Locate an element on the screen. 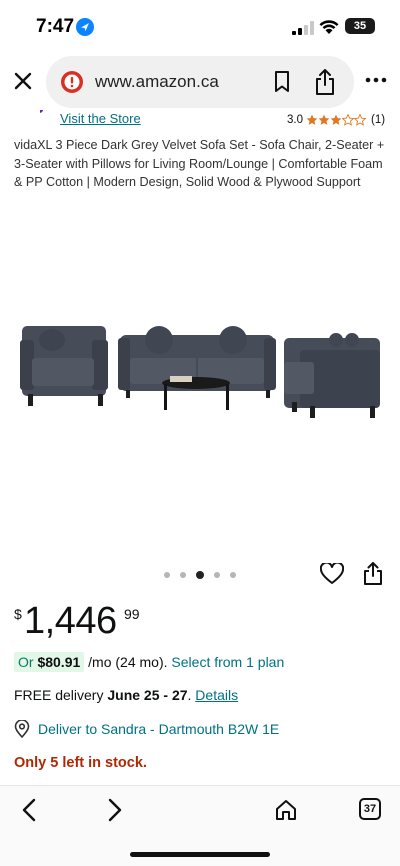 The height and width of the screenshot is (866, 400). address-bar: www.amazon.ca is located at coordinates (200, 82).